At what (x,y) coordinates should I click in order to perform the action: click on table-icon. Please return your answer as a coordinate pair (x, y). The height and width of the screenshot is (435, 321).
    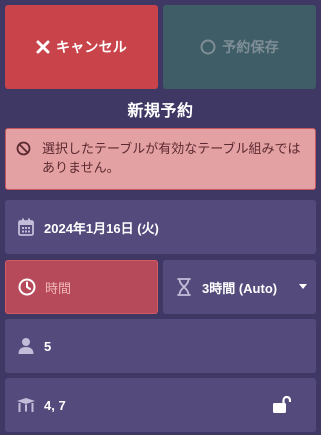
    Looking at the image, I should click on (26, 405).